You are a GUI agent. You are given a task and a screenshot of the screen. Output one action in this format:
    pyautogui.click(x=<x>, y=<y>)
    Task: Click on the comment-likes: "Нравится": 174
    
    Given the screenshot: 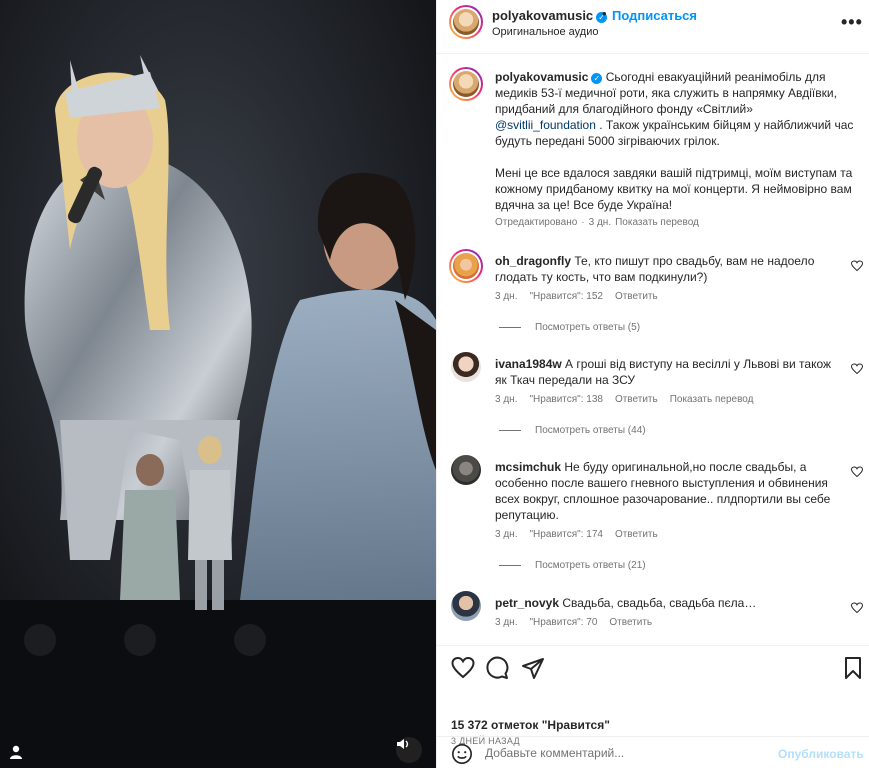 What is the action you would take?
    pyautogui.click(x=565, y=534)
    